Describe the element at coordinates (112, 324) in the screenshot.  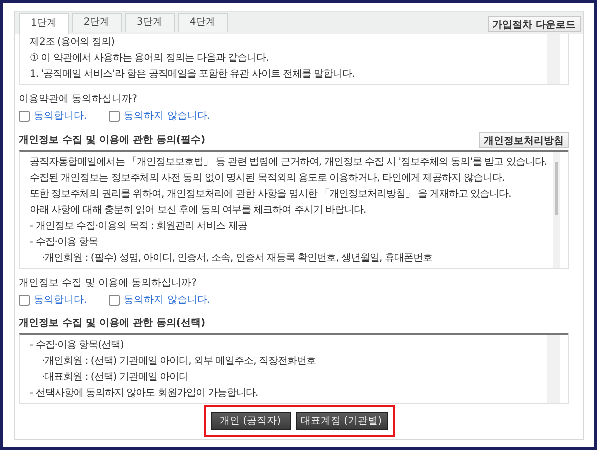
I see `section-title: 개인정보 수집 및 이용에 관한 동의(선택)` at that location.